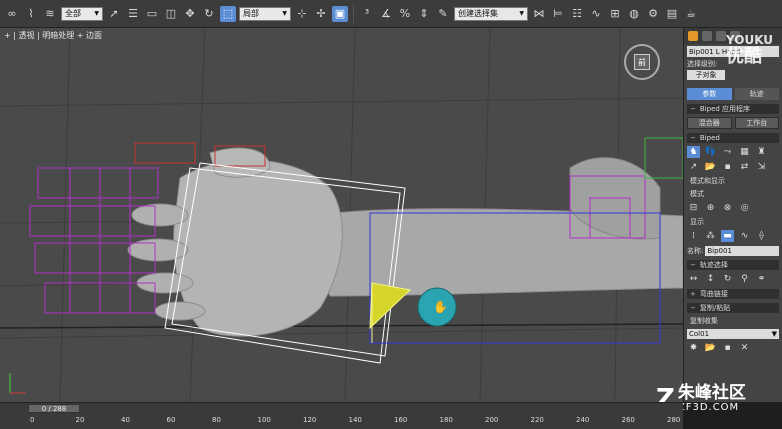 The image size is (782, 429). I want to click on delete-collection-icon: ✕, so click(744, 348).